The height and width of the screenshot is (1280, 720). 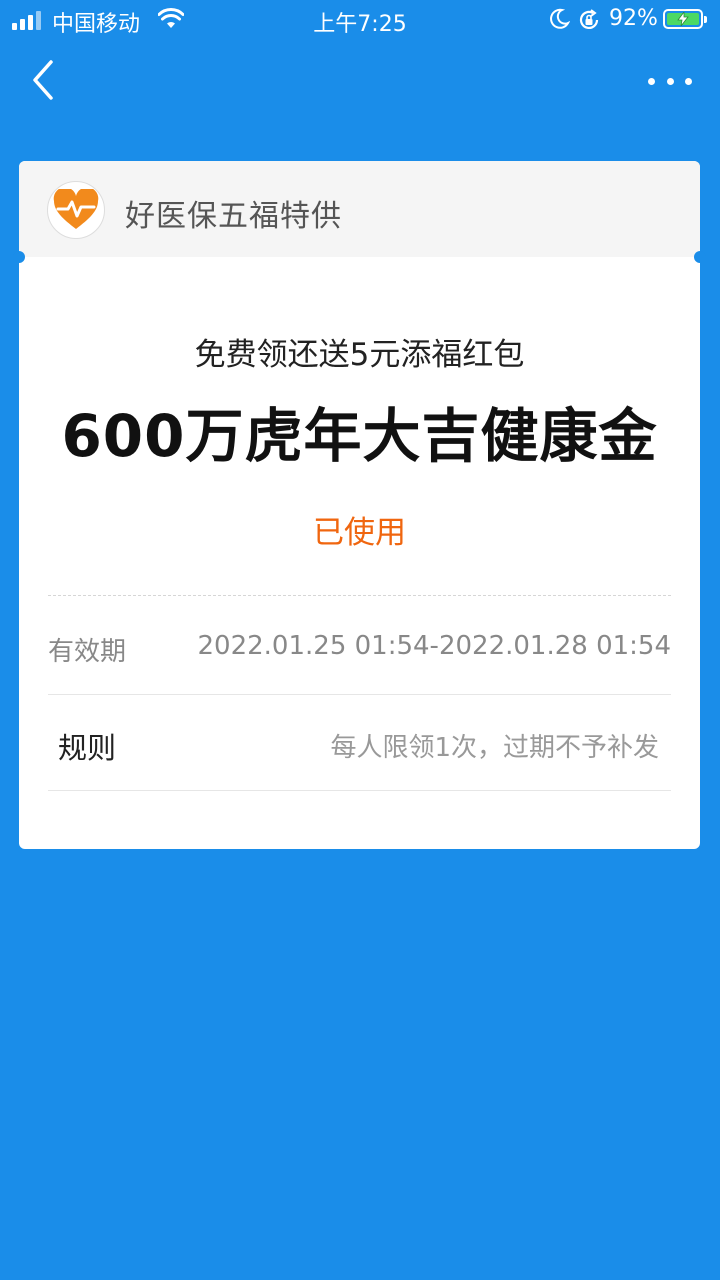 What do you see at coordinates (494, 748) in the screenshot?
I see `rules-value: 每人限领1次，过期不予补发` at bounding box center [494, 748].